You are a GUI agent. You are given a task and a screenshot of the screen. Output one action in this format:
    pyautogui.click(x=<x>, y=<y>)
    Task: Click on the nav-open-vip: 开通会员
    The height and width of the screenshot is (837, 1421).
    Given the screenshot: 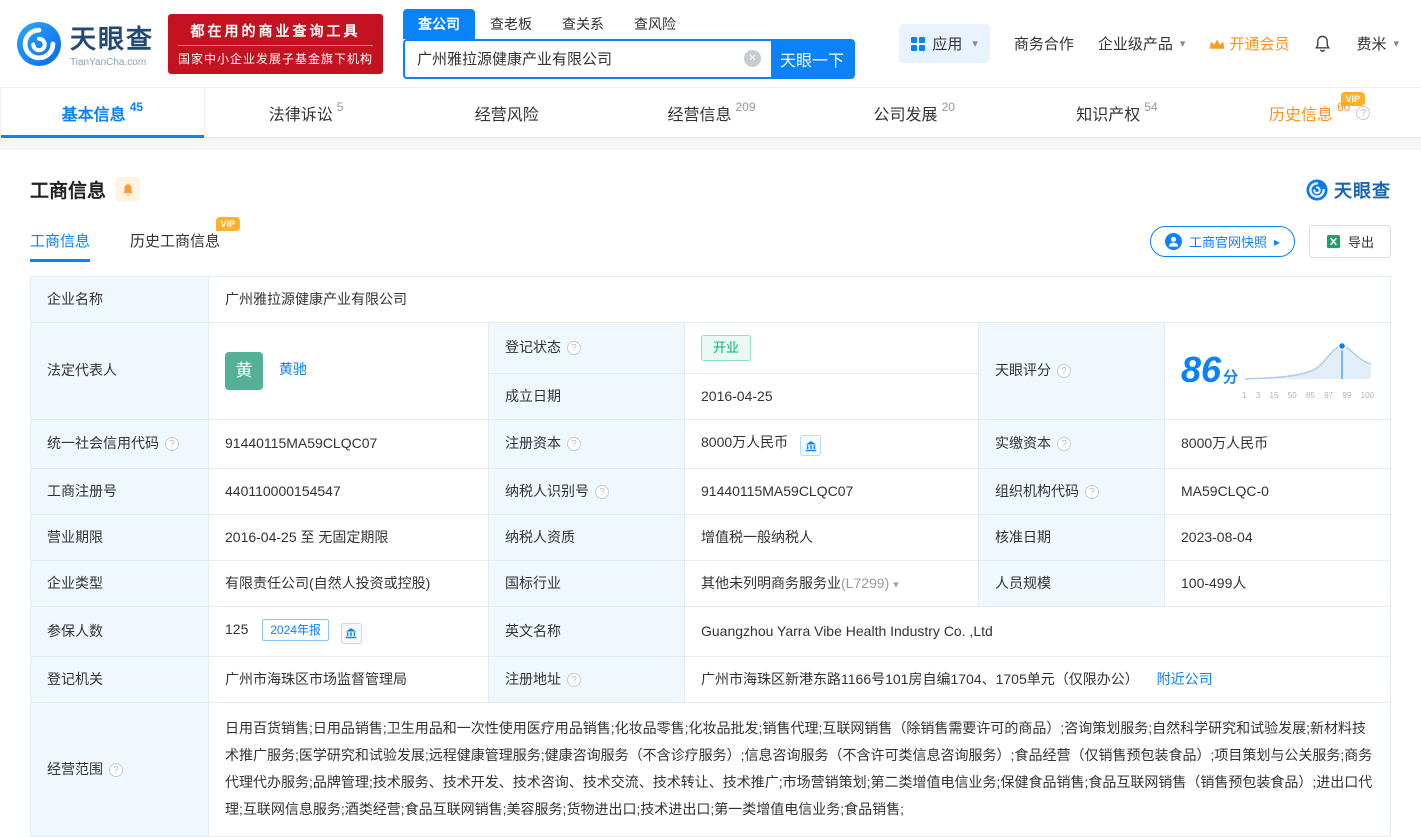 What is the action you would take?
    pyautogui.click(x=1249, y=43)
    